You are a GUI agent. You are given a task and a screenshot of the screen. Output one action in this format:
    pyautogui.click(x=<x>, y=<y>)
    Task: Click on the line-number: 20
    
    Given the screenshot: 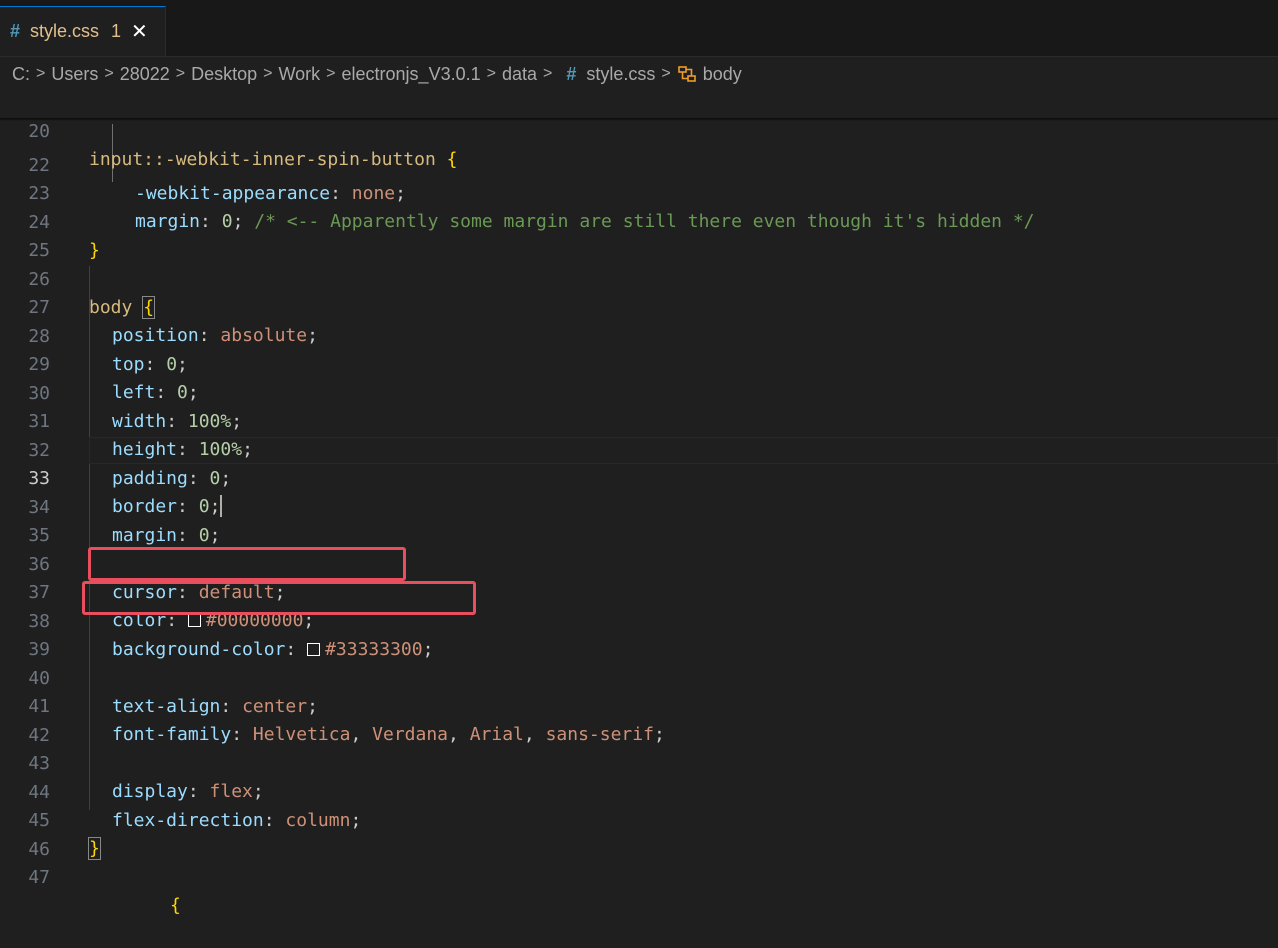 What is the action you would take?
    pyautogui.click(x=39, y=131)
    